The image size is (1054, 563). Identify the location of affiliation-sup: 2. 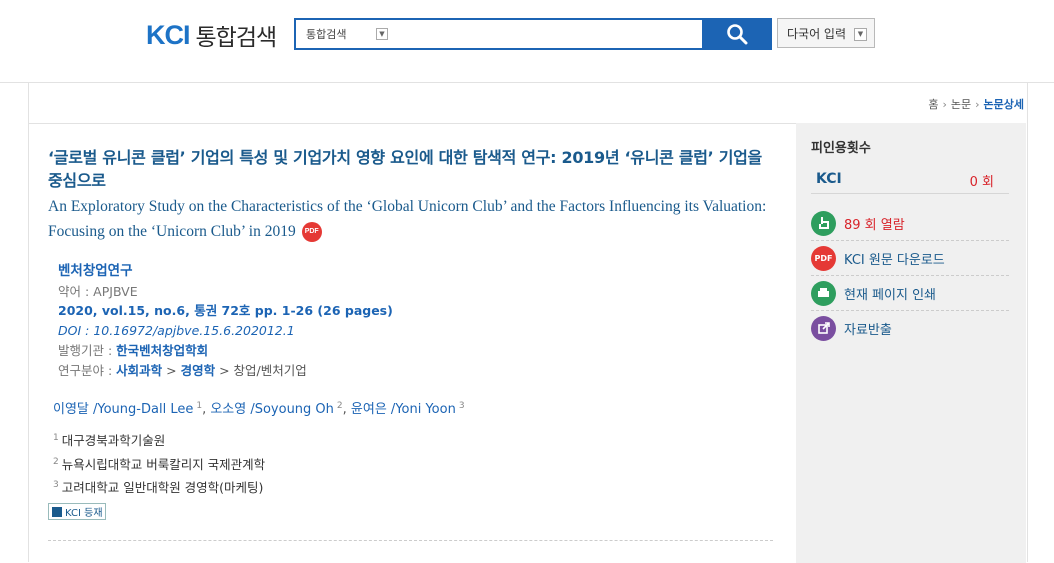
(56, 461).